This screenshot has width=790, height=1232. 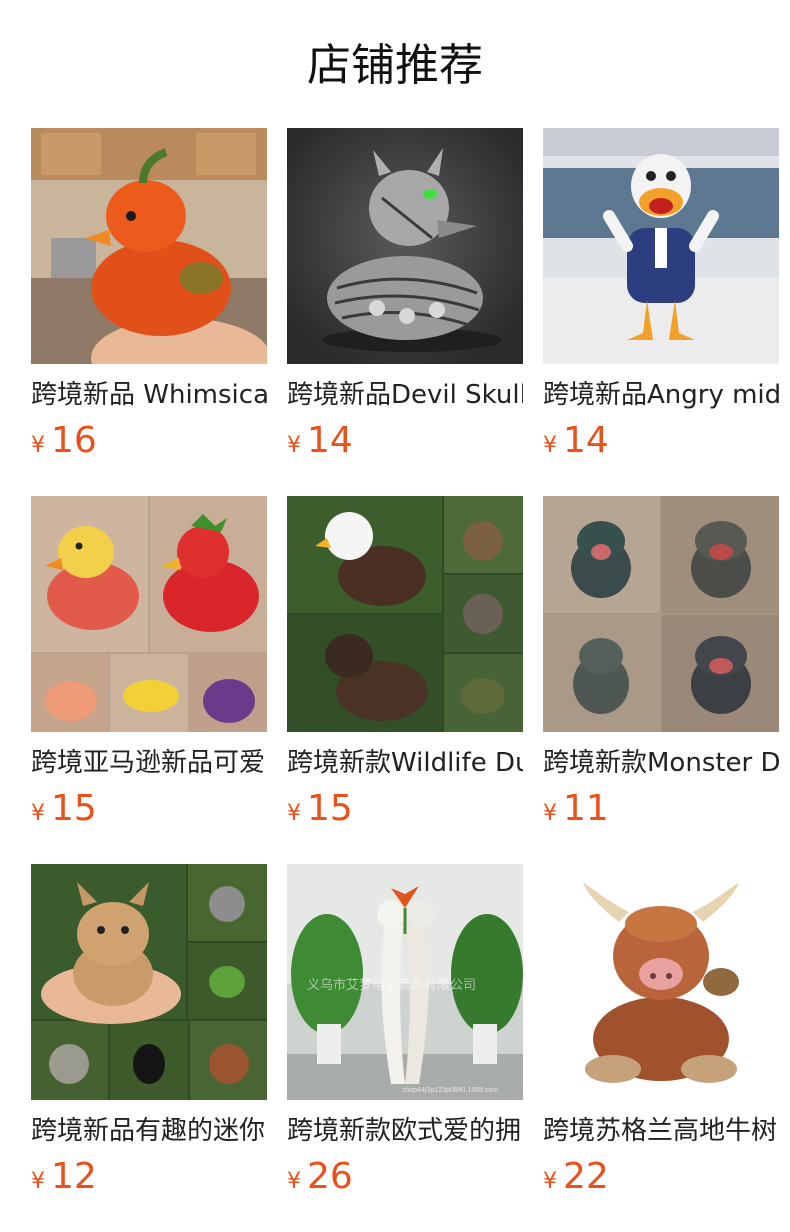 I want to click on price-value: 11, so click(x=586, y=808).